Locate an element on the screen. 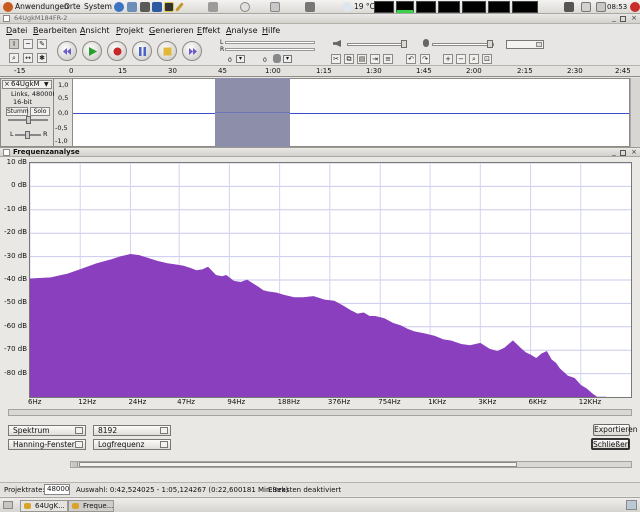 The image size is (640, 512). window-menu-icon is located at coordinates (6, 18).